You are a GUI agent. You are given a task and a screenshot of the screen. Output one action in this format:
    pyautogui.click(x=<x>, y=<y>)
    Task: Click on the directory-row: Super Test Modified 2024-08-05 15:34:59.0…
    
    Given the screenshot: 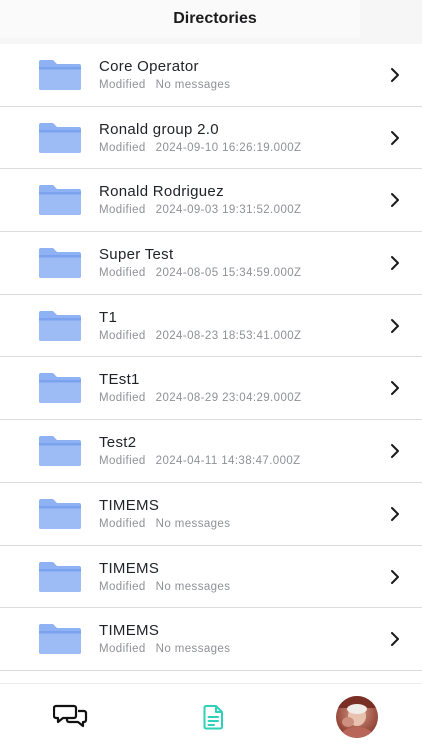 What is the action you would take?
    pyautogui.click(x=211, y=263)
    